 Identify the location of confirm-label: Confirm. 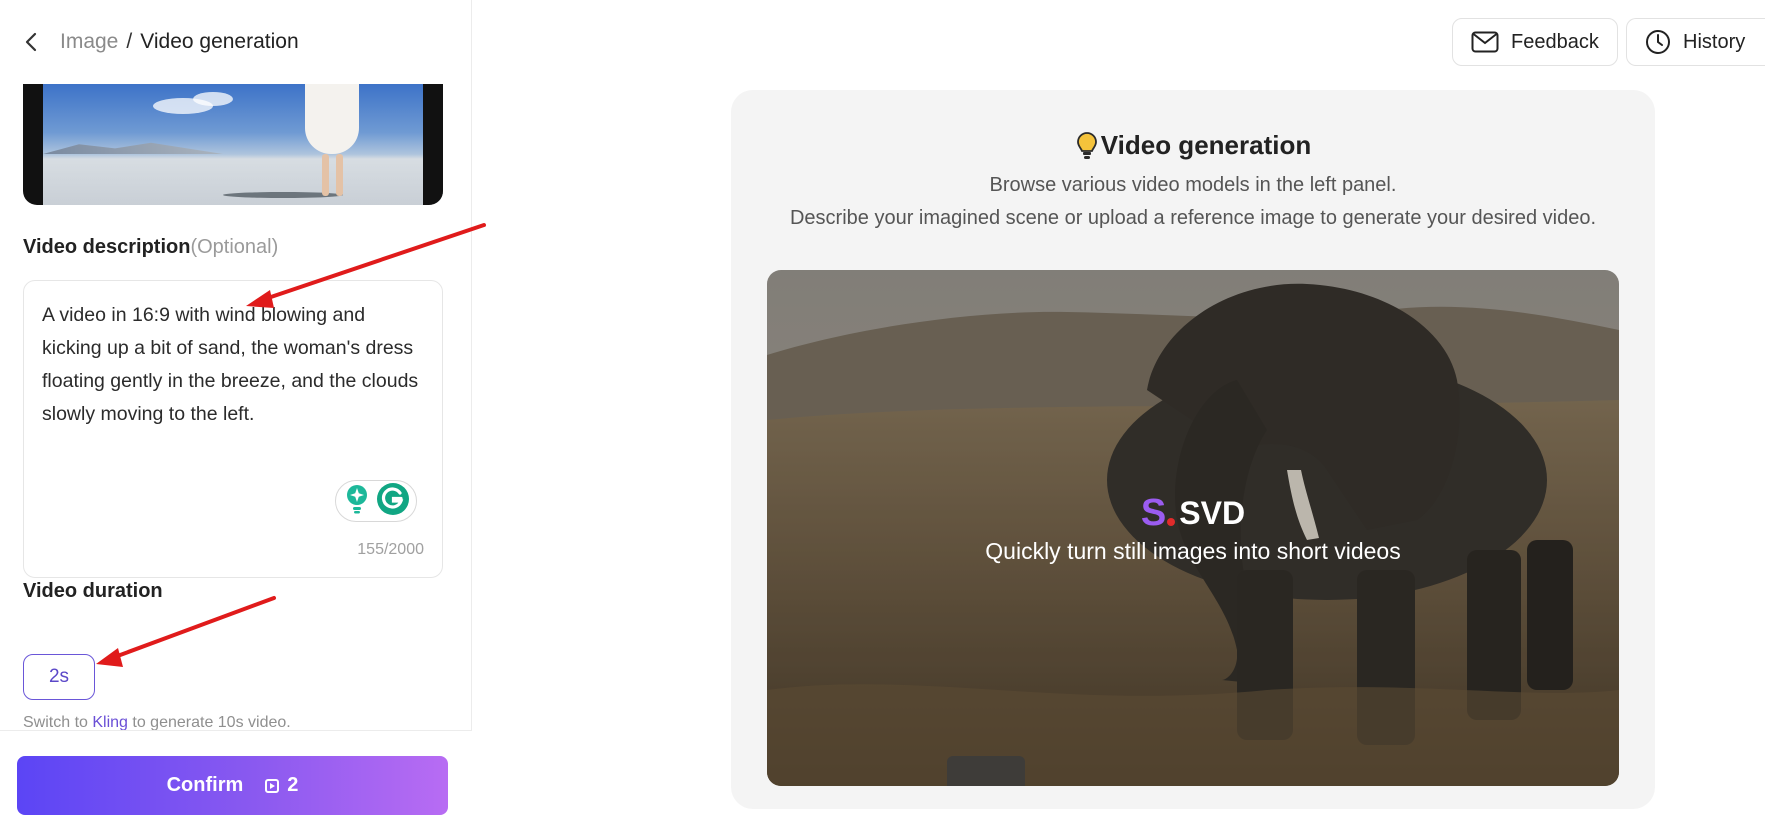
(205, 785).